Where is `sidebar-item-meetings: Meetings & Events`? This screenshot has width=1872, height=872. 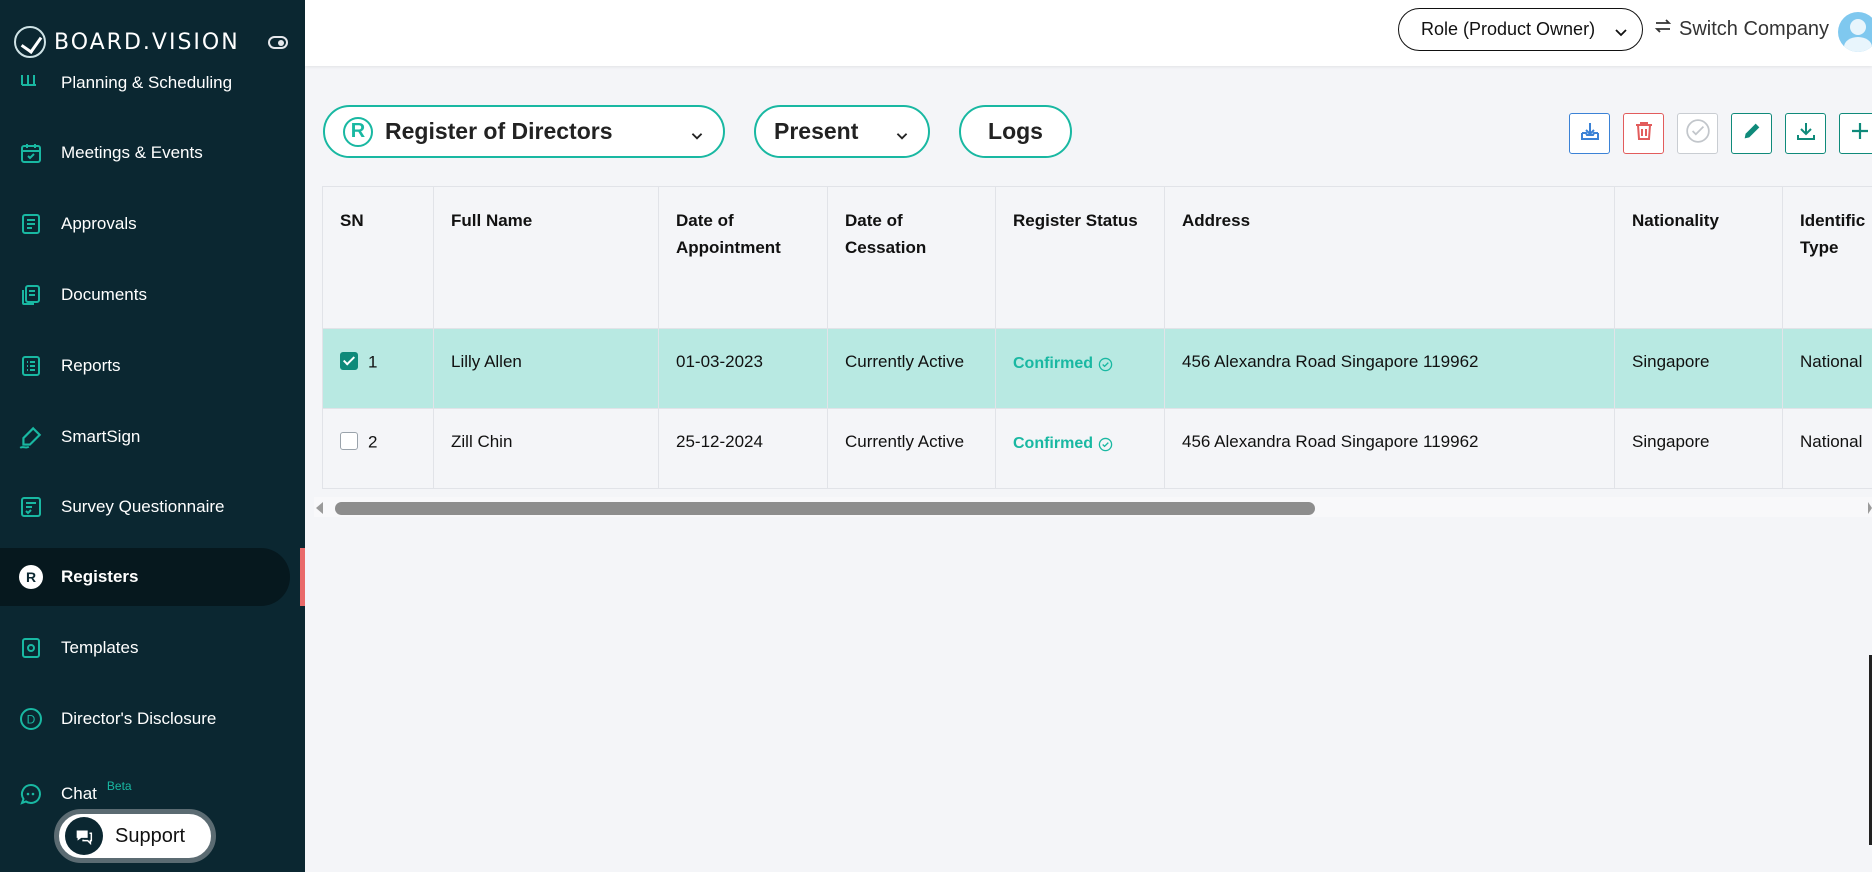 sidebar-item-meetings: Meetings & Events is located at coordinates (145, 153).